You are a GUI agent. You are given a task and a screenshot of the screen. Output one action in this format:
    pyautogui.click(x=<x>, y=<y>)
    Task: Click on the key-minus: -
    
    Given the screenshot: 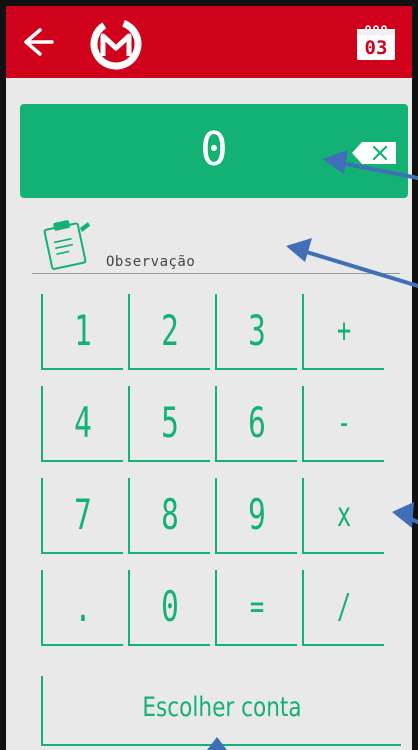 What is the action you would take?
    pyautogui.click(x=343, y=424)
    